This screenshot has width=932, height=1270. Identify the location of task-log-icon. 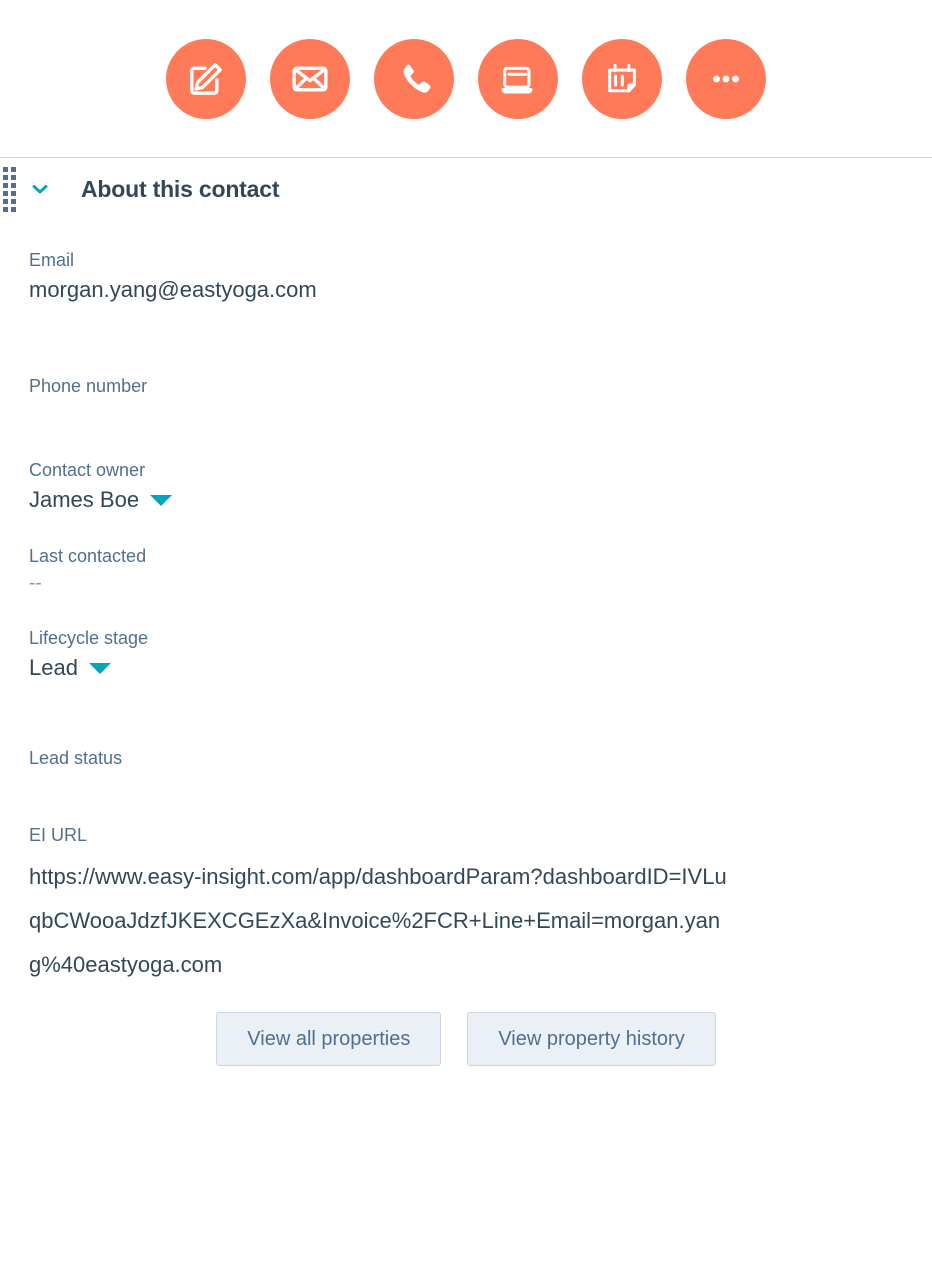
(518, 79).